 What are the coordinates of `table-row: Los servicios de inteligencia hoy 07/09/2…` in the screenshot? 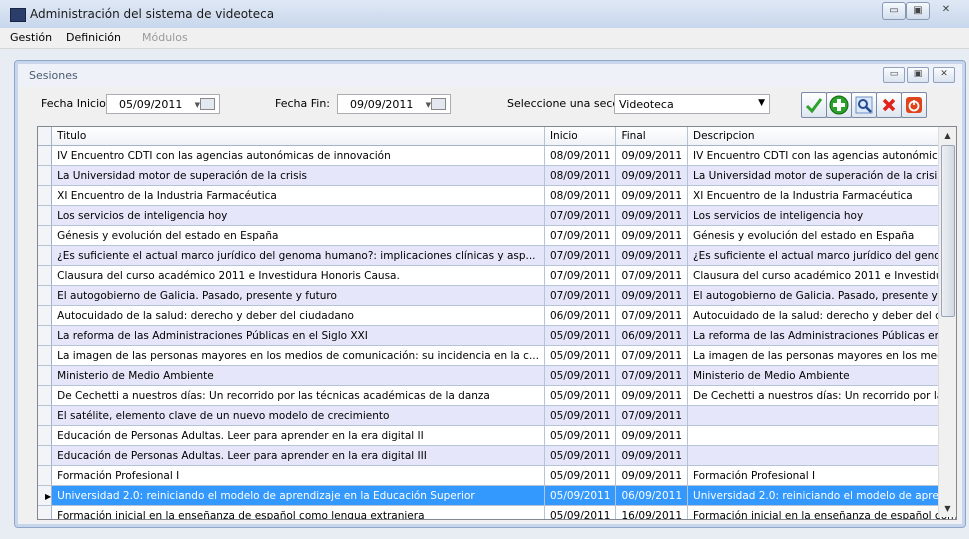 It's located at (497, 215).